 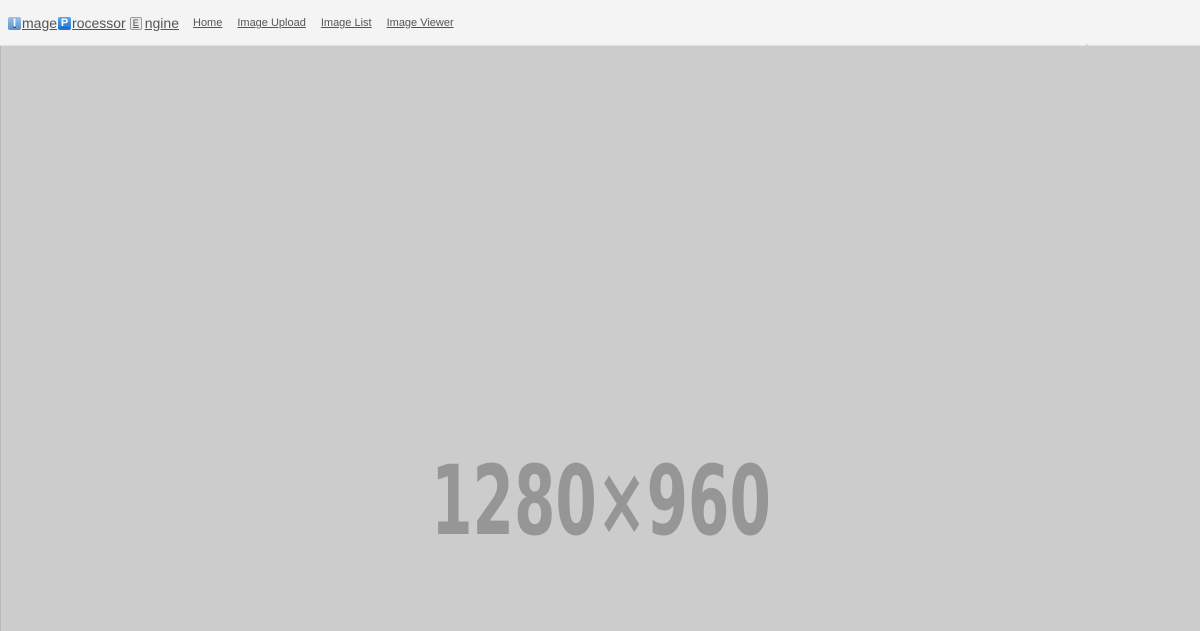 What do you see at coordinates (207, 23) in the screenshot?
I see `nav-link-home: Home` at bounding box center [207, 23].